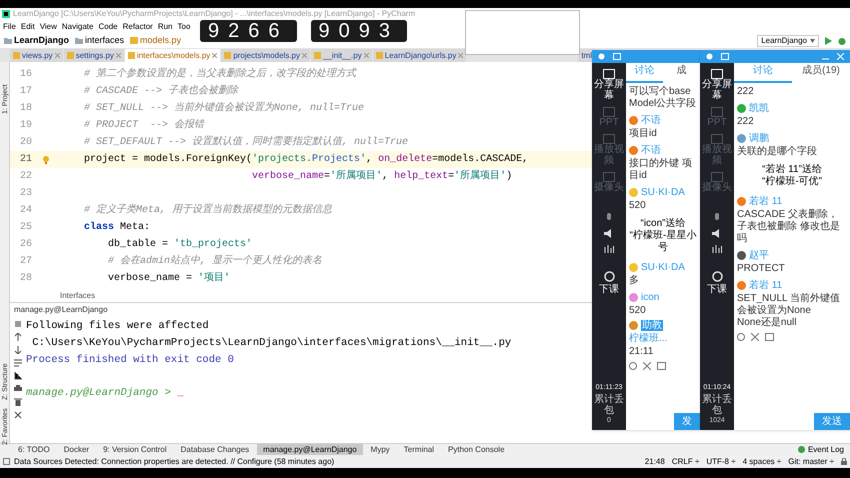 This screenshot has height=478, width=850. What do you see at coordinates (25, 279) in the screenshot?
I see `line-number: 28` at bounding box center [25, 279].